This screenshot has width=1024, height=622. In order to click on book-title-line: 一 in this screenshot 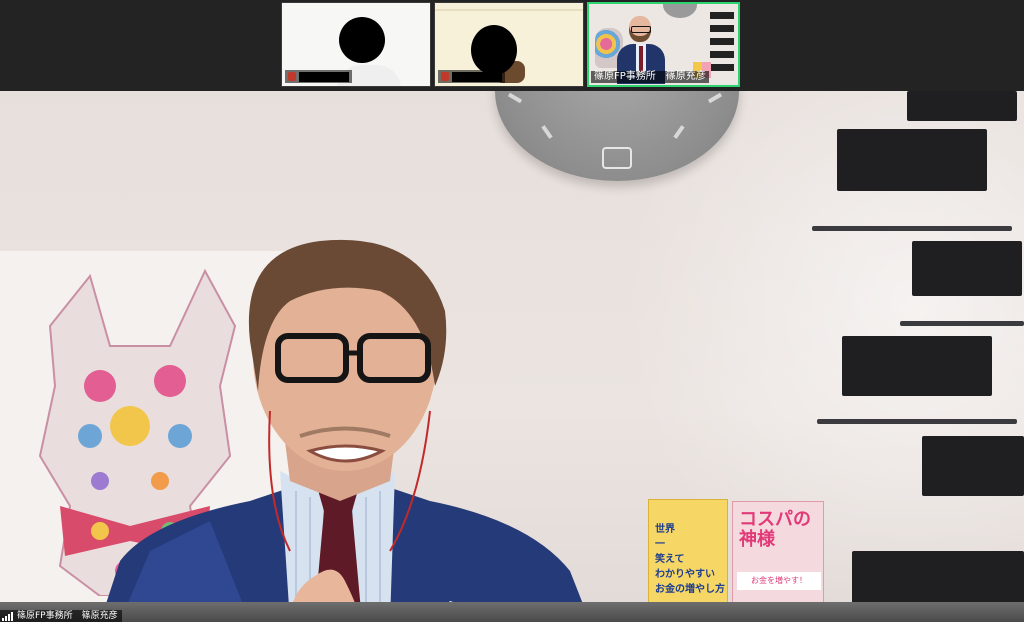, I will do `click(660, 544)`.